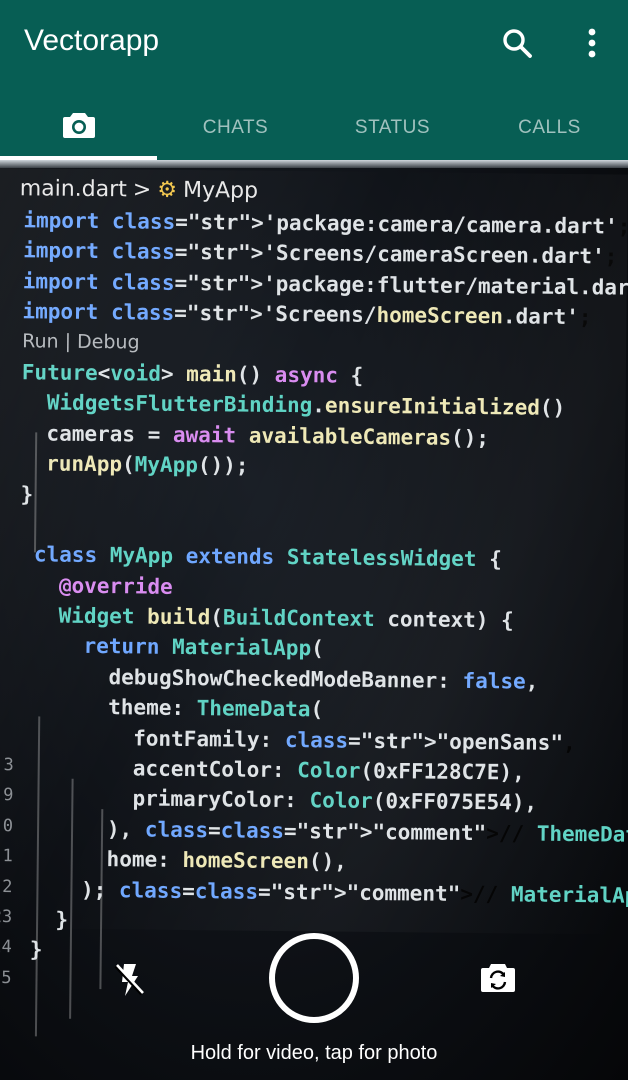  I want to click on code-text: fontFamily: class="str">"openSans",, so click(303, 740).